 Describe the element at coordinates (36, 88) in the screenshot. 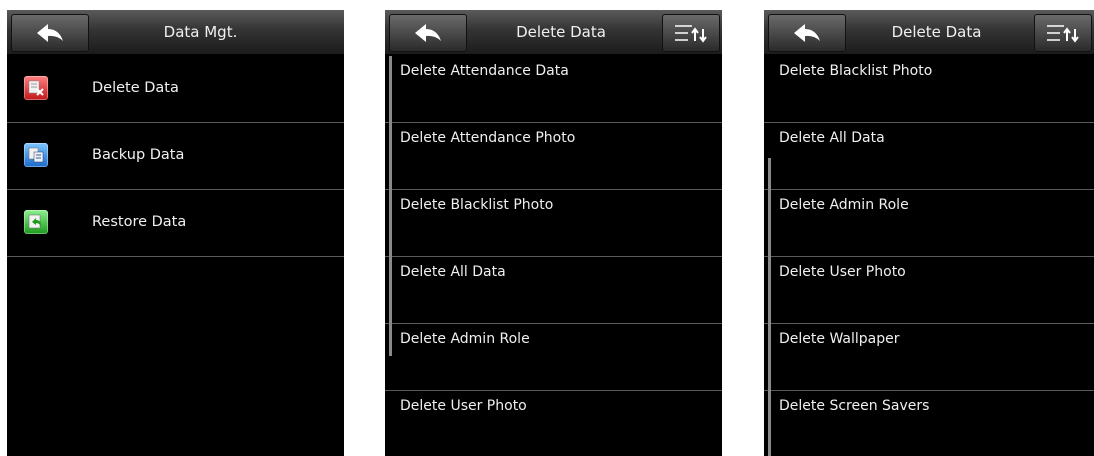

I see `delete-data-icon` at that location.